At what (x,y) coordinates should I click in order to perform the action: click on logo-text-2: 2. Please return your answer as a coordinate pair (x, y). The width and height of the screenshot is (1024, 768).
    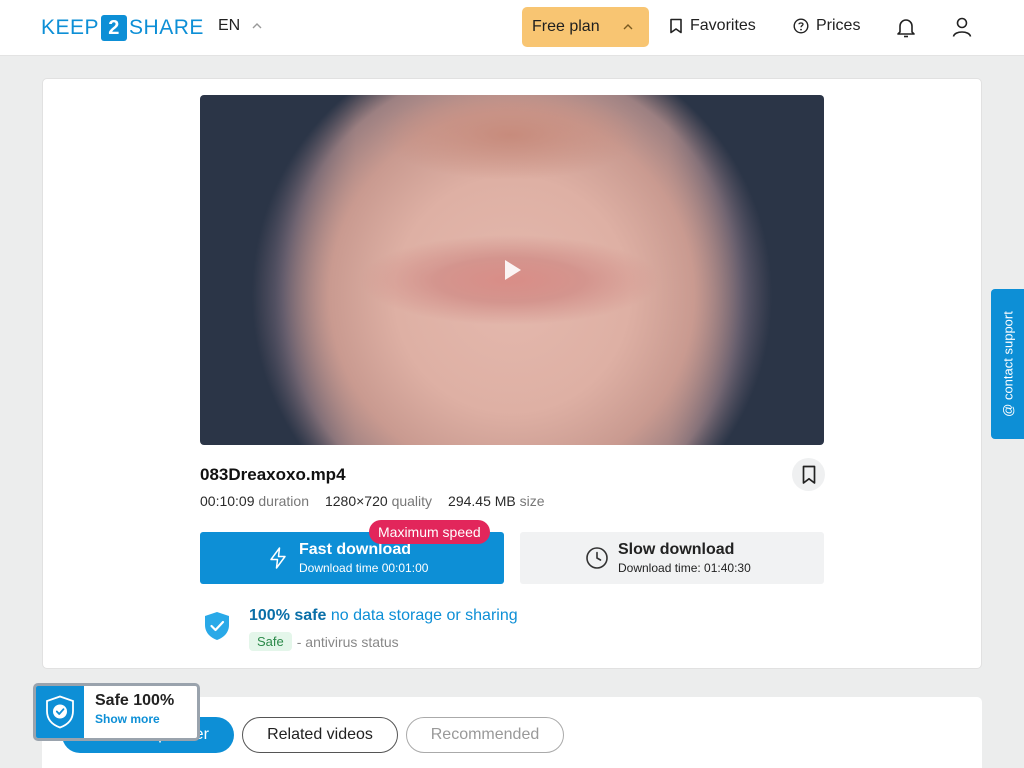
    Looking at the image, I should click on (114, 28).